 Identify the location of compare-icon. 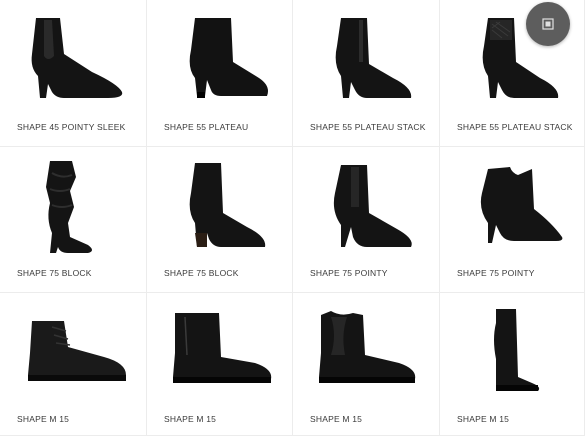
(548, 24).